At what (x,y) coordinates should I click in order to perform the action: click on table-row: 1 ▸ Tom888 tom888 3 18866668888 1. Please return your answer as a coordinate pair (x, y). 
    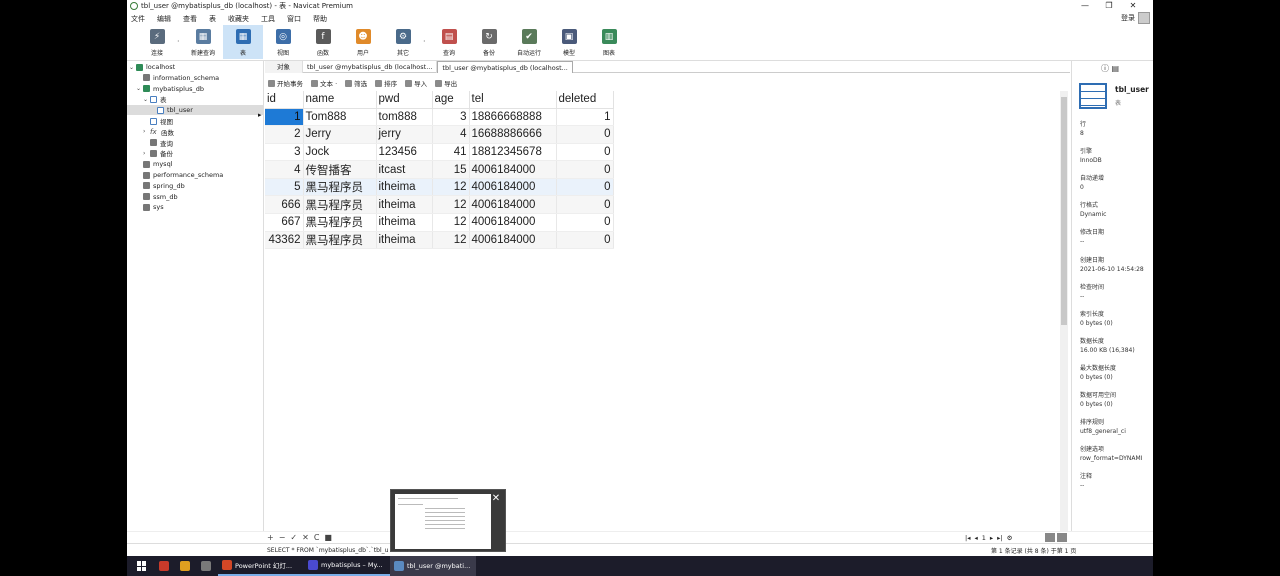
    Looking at the image, I should click on (436, 117).